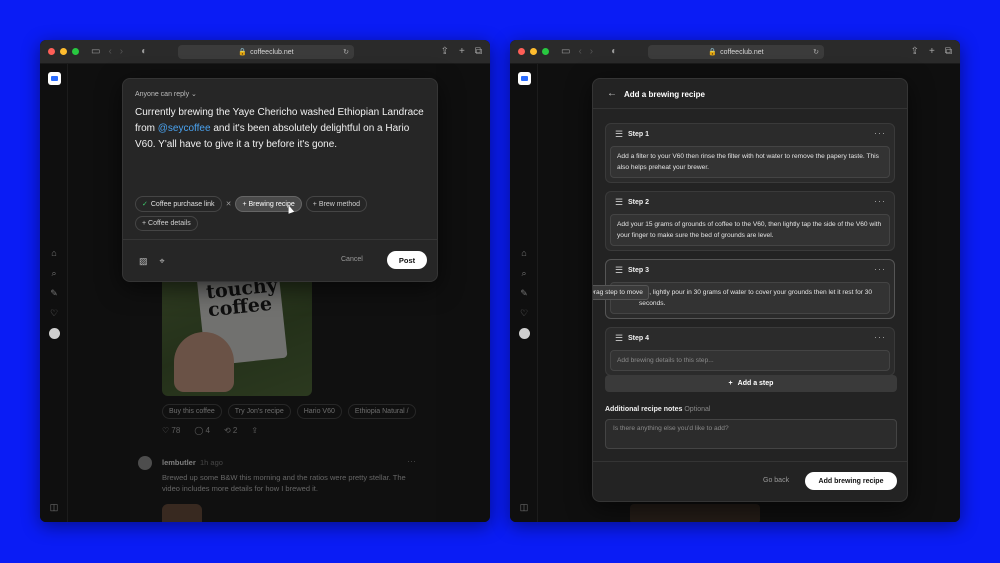 The image size is (1000, 563). What do you see at coordinates (179, 462) in the screenshot?
I see `post-username: lembutler` at bounding box center [179, 462].